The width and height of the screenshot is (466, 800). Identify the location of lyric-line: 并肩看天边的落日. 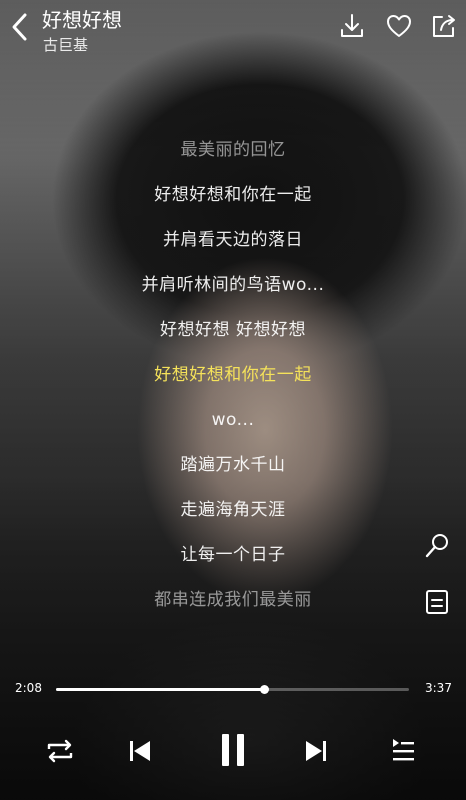
(233, 240).